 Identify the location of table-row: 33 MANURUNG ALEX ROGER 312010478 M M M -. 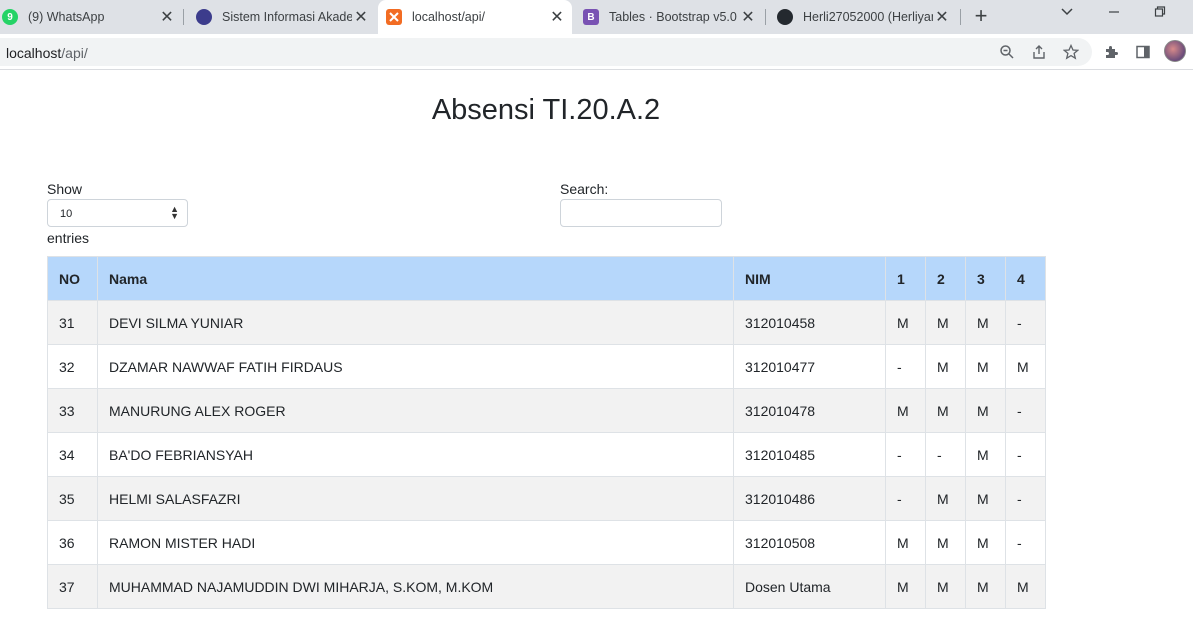
(546, 410).